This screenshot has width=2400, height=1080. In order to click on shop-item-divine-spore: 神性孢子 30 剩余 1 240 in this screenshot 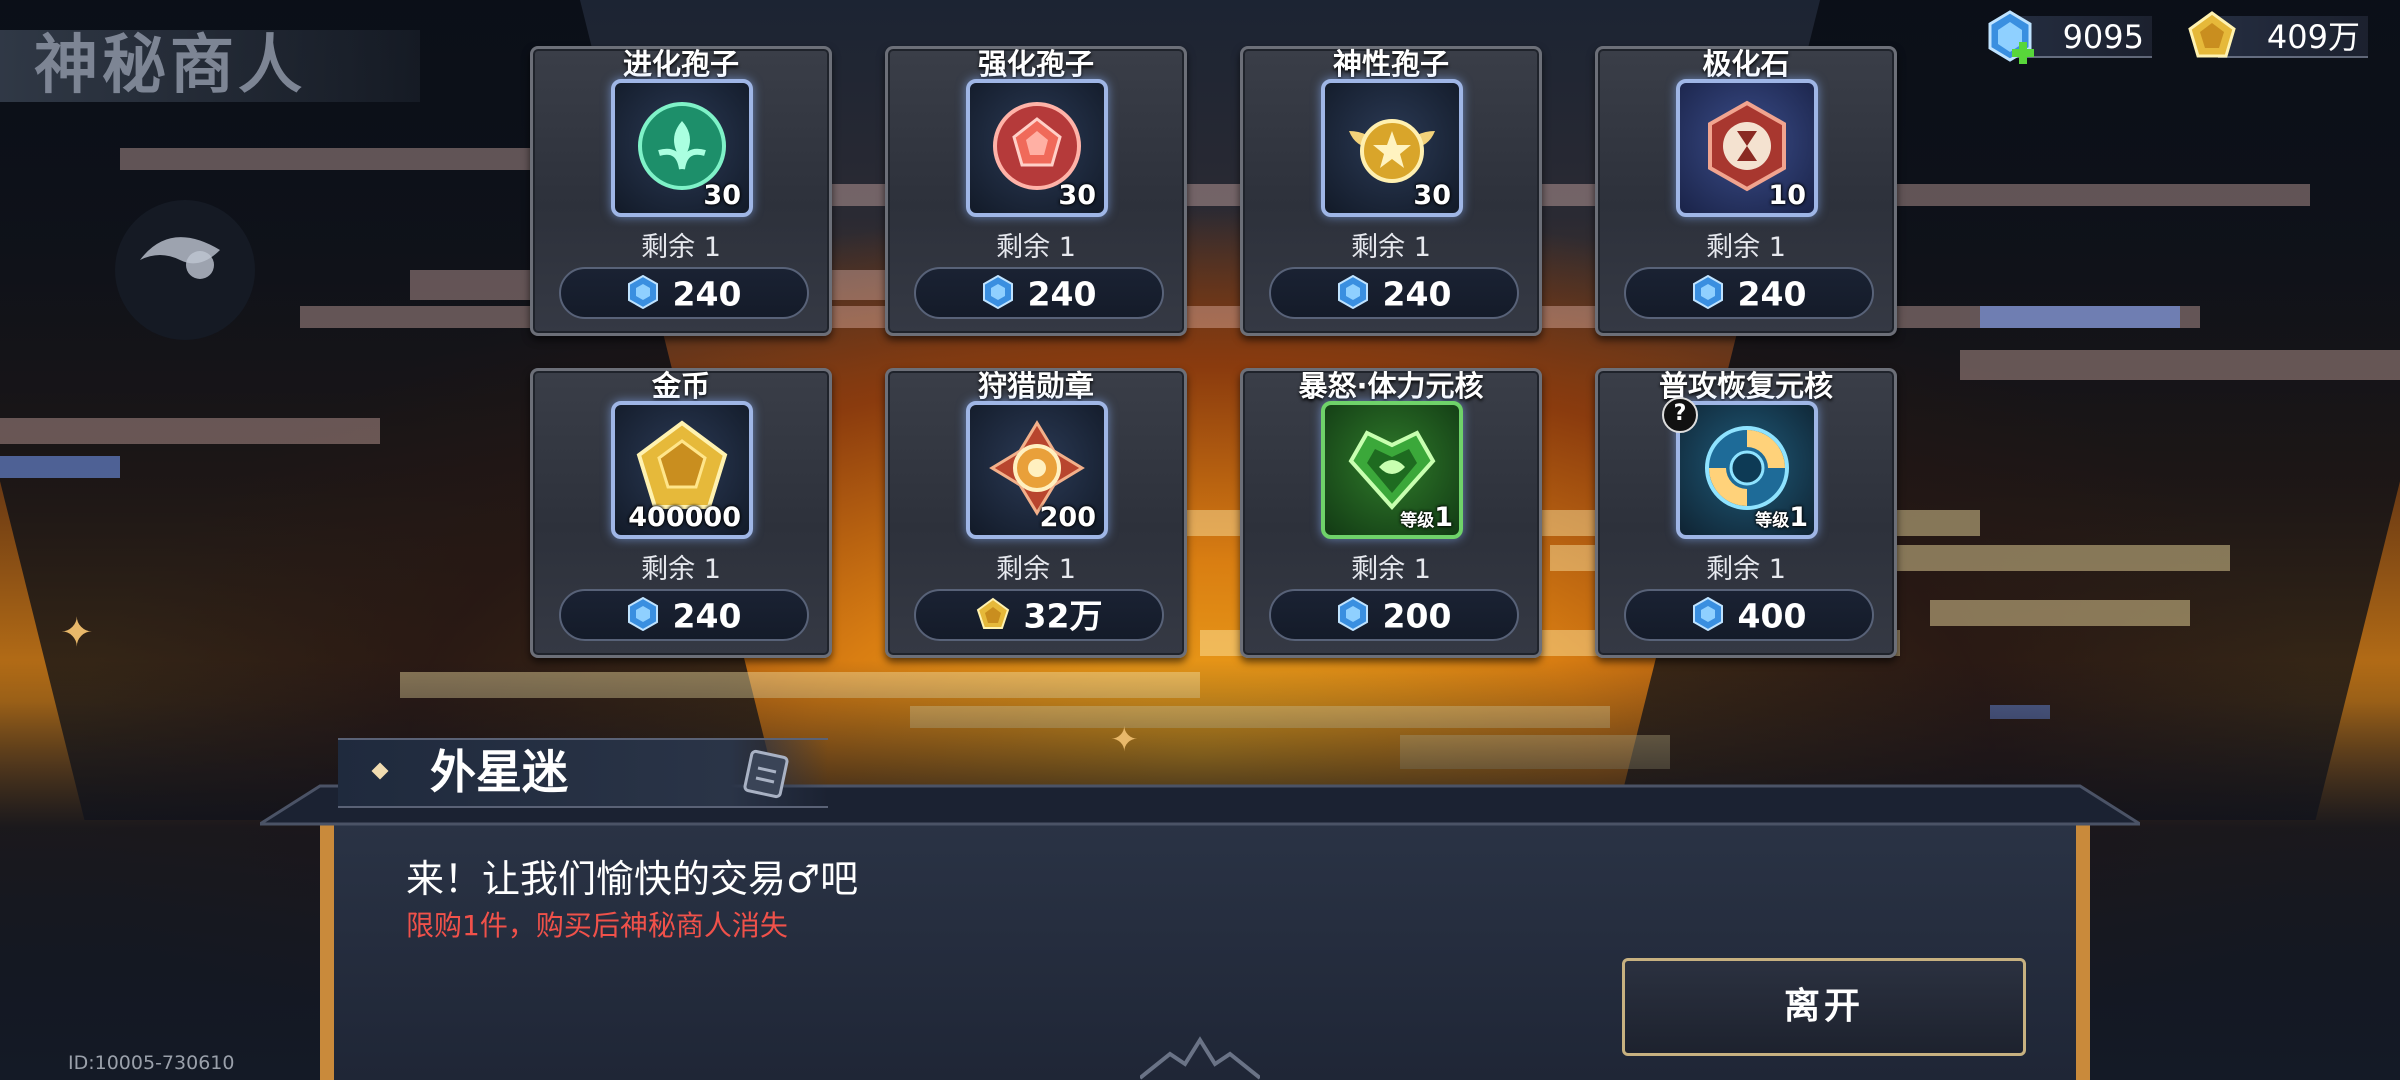, I will do `click(1391, 191)`.